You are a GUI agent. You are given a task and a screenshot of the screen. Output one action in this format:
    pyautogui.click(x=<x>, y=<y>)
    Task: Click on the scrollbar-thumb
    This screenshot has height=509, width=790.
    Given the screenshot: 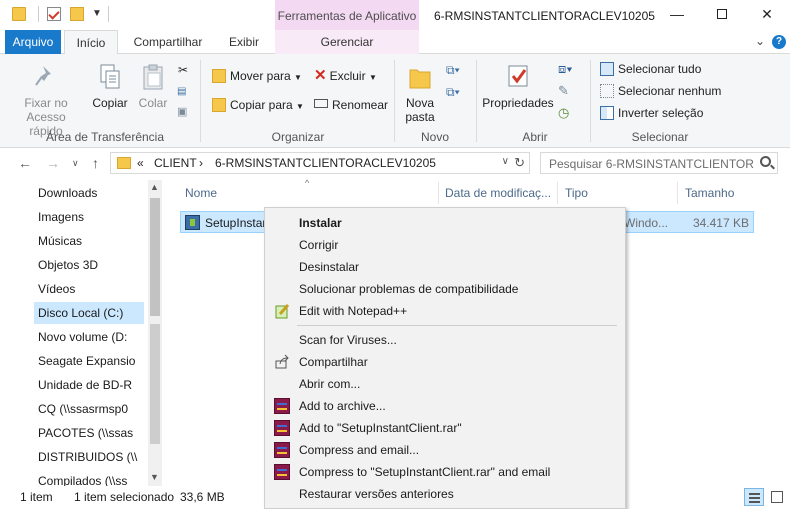 What is the action you would take?
    pyautogui.click(x=155, y=257)
    